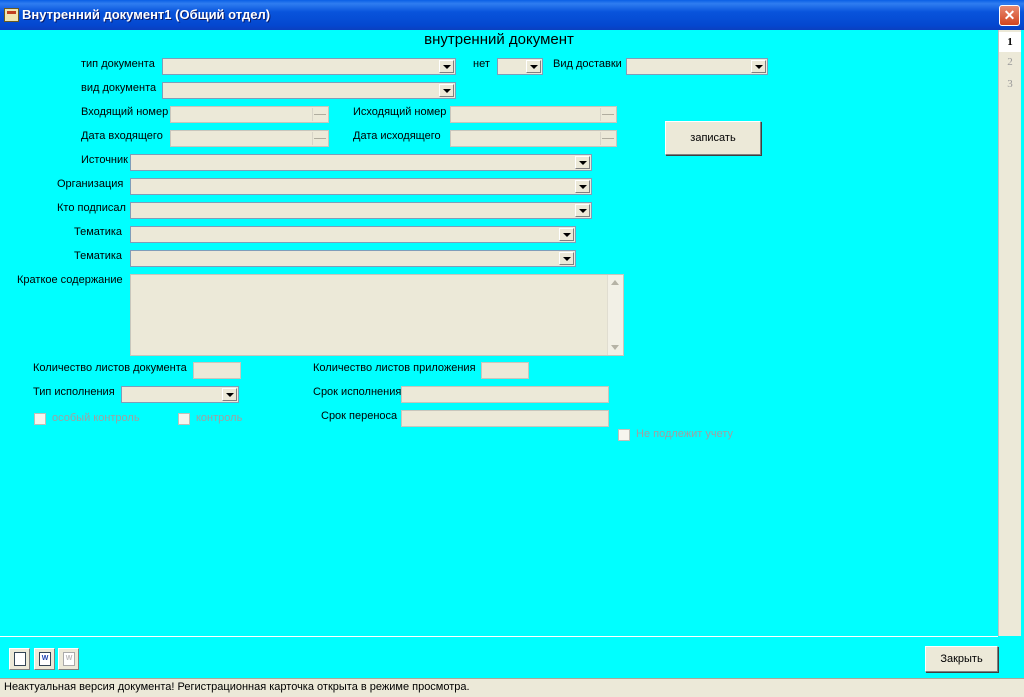 The image size is (1024, 697). What do you see at coordinates (91, 208) in the screenshot?
I see `signed-by-label: Кто подписал` at bounding box center [91, 208].